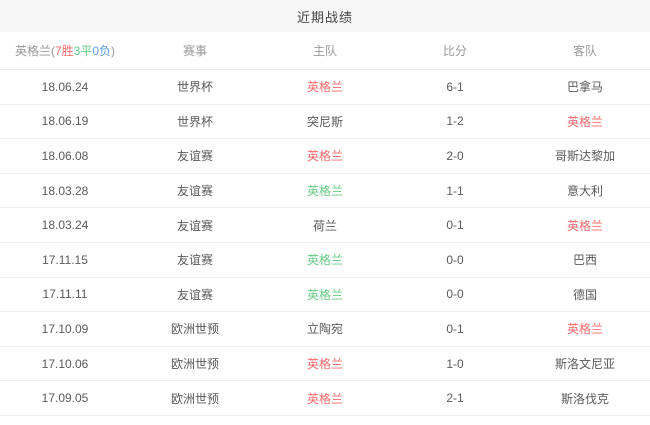  I want to click on table-row: 18.06.24 世界杯 英格兰 6-1 巴拿马, so click(325, 87).